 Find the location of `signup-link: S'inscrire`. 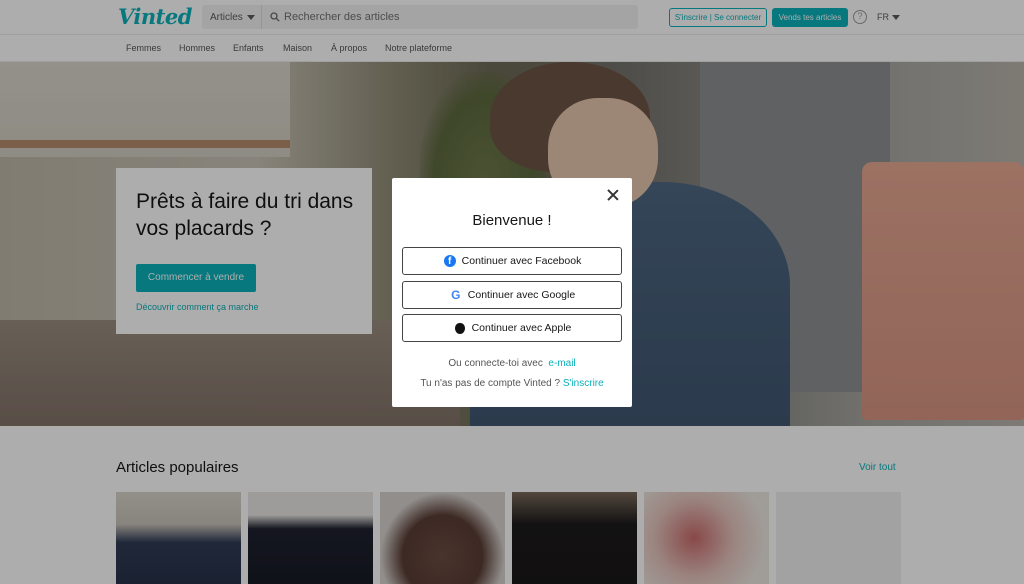

signup-link: S'inscrire is located at coordinates (583, 383).